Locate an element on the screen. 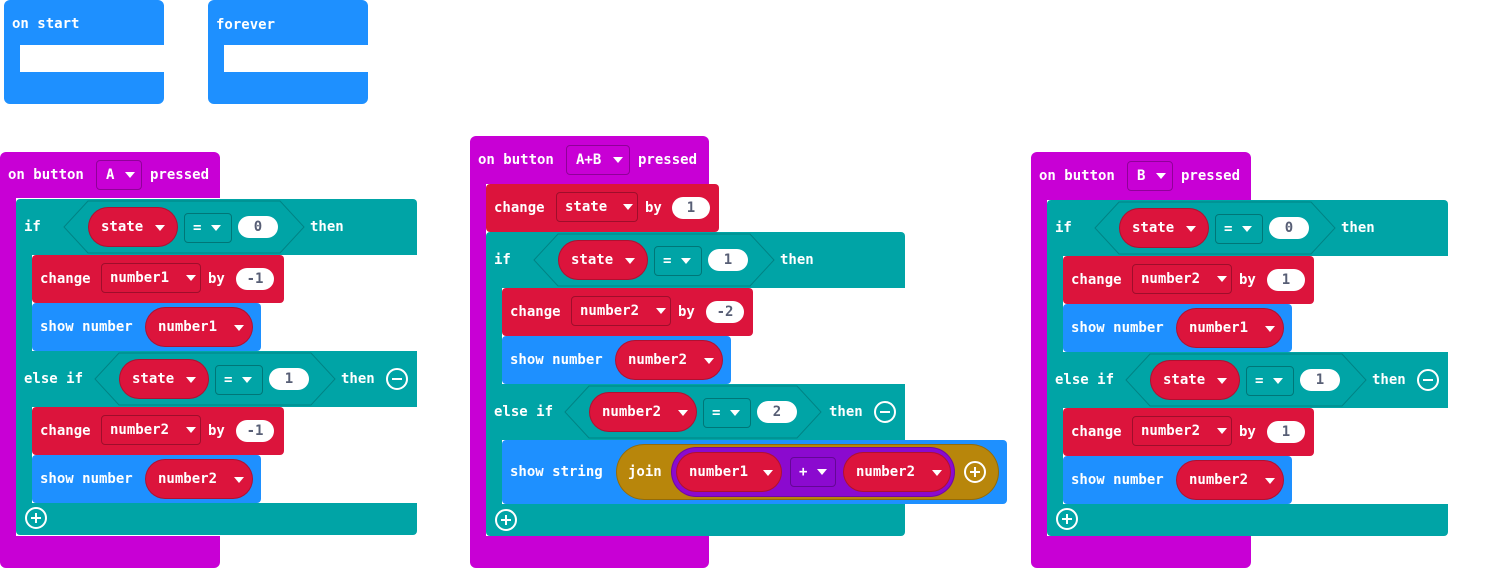 Image resolution: width=1500 pixels, height=568 pixels. button-dropdown: B is located at coordinates (1150, 176).